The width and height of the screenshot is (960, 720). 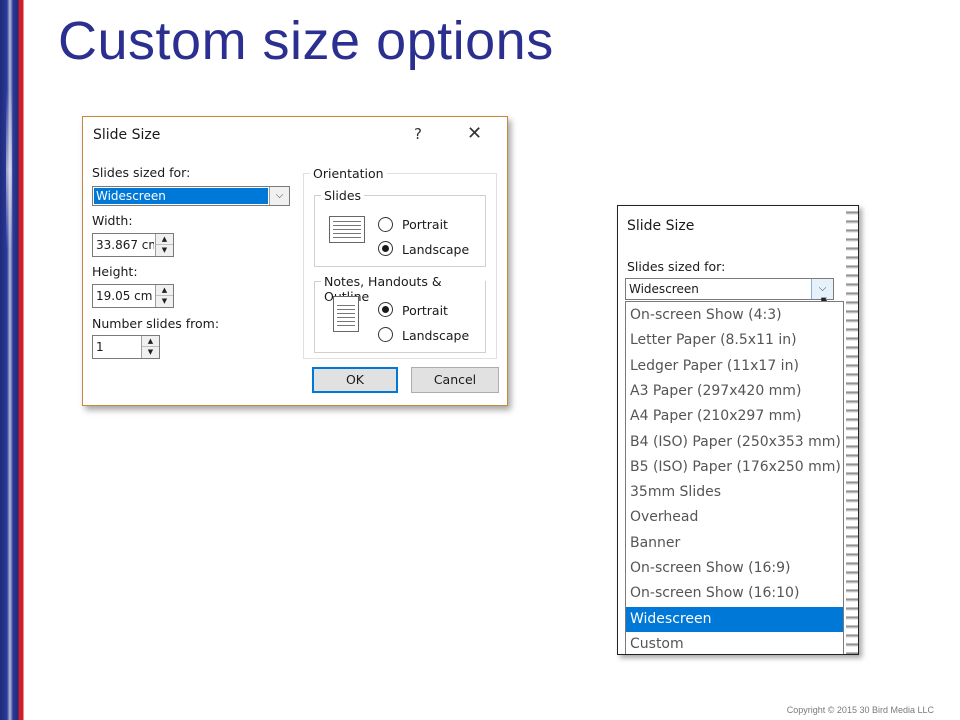 What do you see at coordinates (734, 315) in the screenshot?
I see `list-item: On-screen Show (4:3)` at bounding box center [734, 315].